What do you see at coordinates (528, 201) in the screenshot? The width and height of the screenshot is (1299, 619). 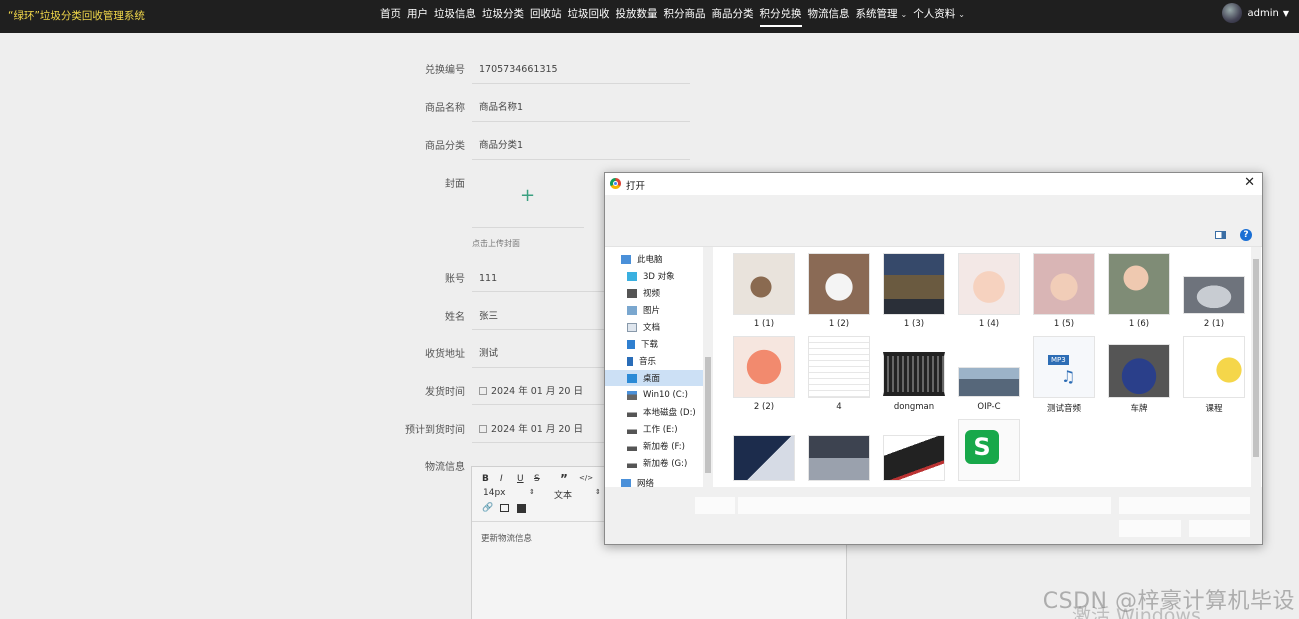 I see `cover-upload: +` at bounding box center [528, 201].